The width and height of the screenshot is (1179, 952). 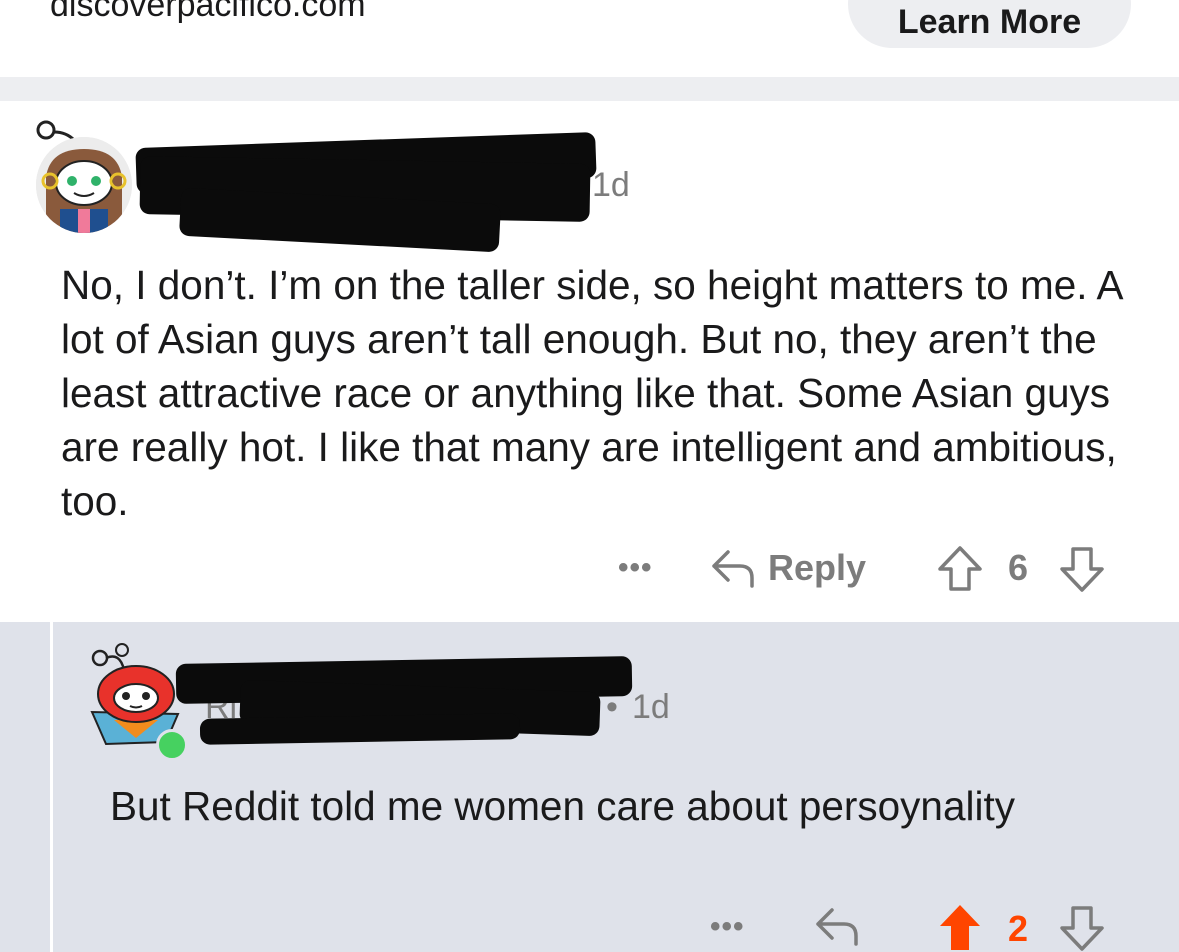 What do you see at coordinates (960, 926) in the screenshot?
I see `upvote-filled-icon` at bounding box center [960, 926].